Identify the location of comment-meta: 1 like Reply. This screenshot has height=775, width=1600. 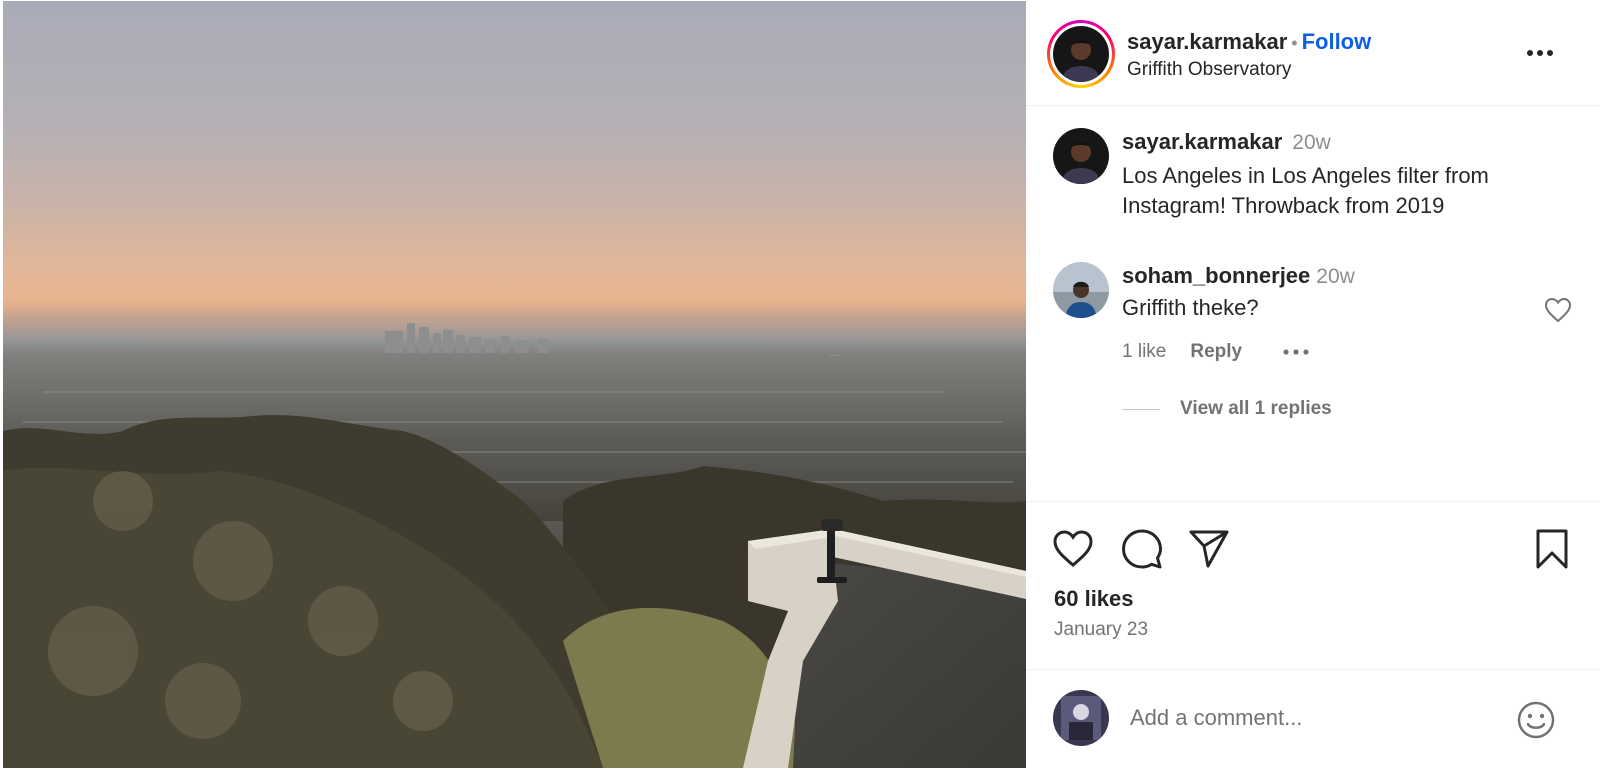
(1216, 352).